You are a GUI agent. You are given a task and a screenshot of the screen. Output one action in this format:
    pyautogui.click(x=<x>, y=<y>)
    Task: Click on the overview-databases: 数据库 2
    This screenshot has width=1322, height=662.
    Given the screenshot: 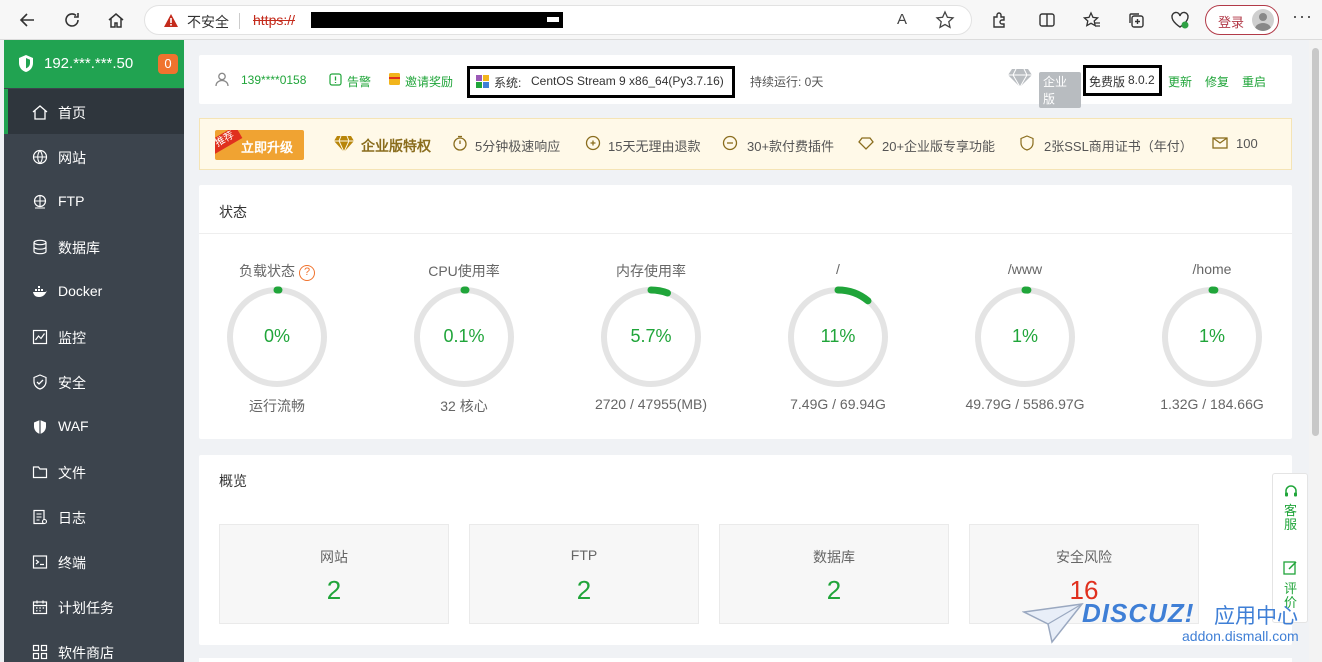 What is the action you would take?
    pyautogui.click(x=834, y=574)
    